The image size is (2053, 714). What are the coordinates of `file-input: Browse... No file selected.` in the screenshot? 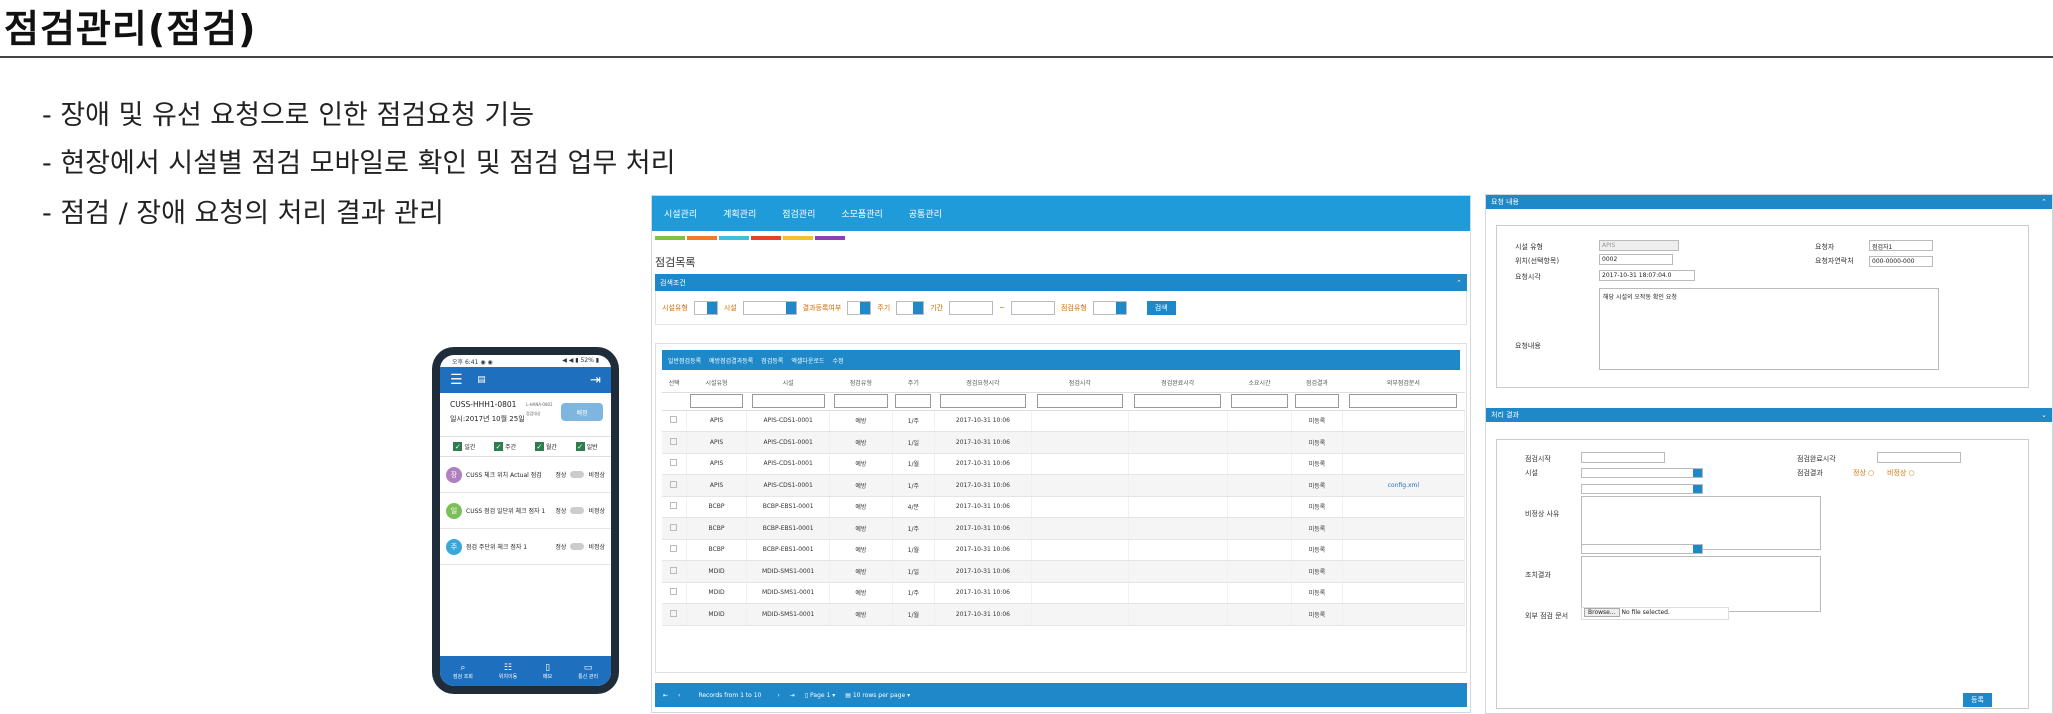 It's located at (1655, 613).